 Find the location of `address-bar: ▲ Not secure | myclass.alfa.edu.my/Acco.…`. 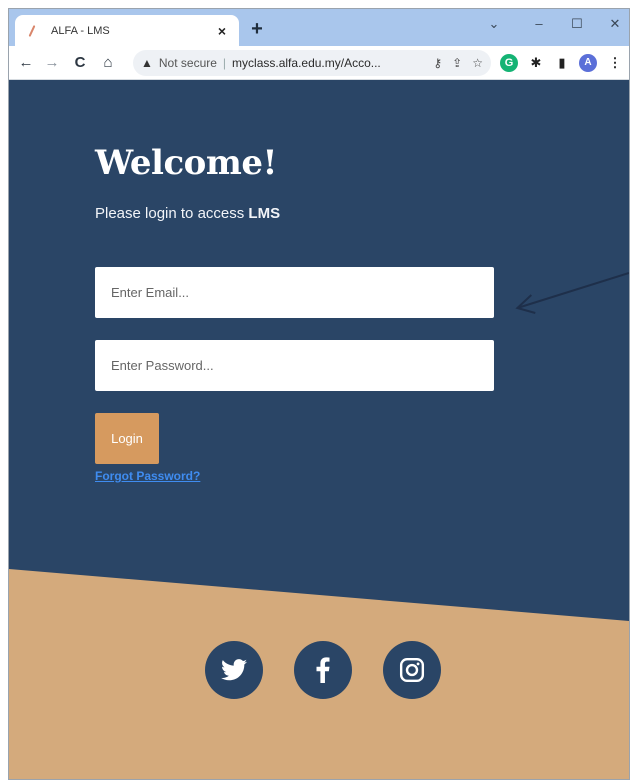

address-bar: ▲ Not secure | myclass.alfa.edu.my/Acco.… is located at coordinates (312, 63).